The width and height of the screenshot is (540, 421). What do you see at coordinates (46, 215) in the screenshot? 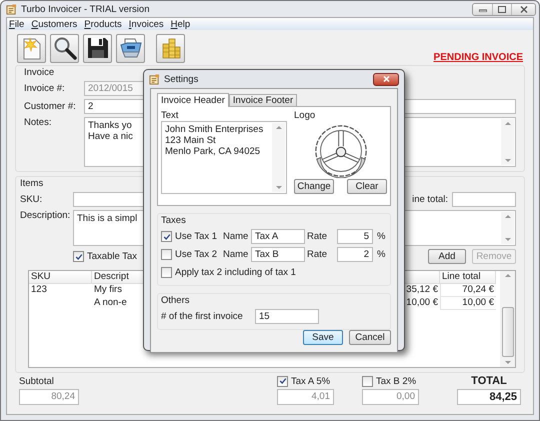
I see `field-label: Description:` at bounding box center [46, 215].